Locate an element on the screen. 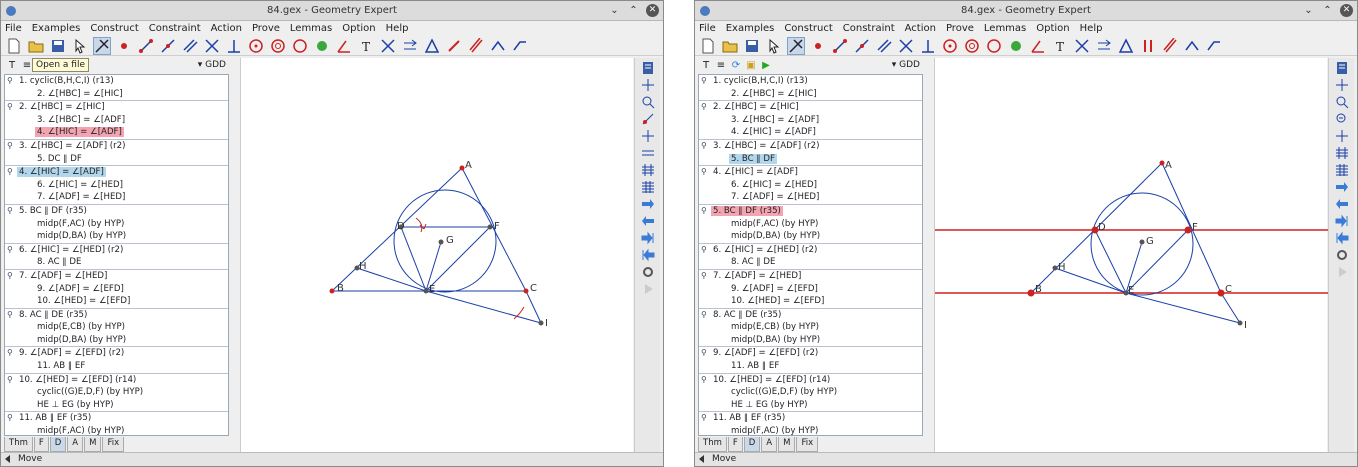 This screenshot has width=1358, height=467. minimize-icon: ⌄ is located at coordinates (614, 10).